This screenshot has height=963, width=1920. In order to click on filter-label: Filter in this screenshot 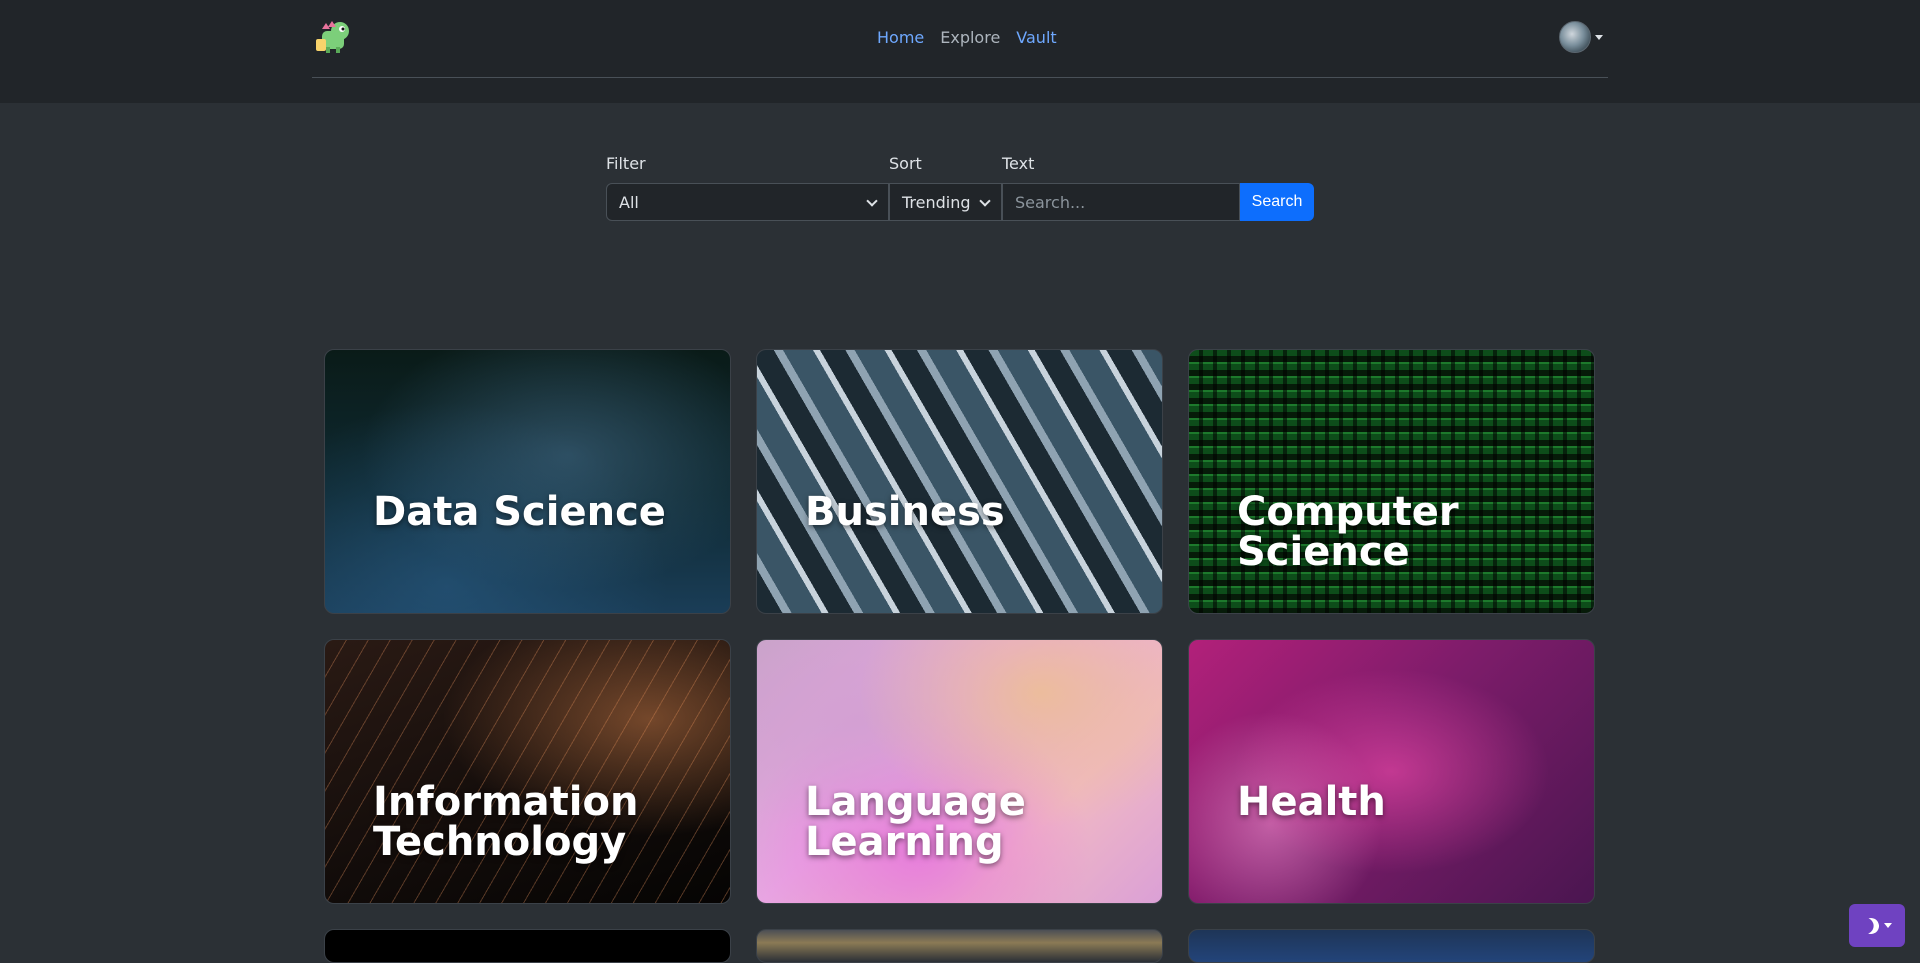, I will do `click(626, 163)`.